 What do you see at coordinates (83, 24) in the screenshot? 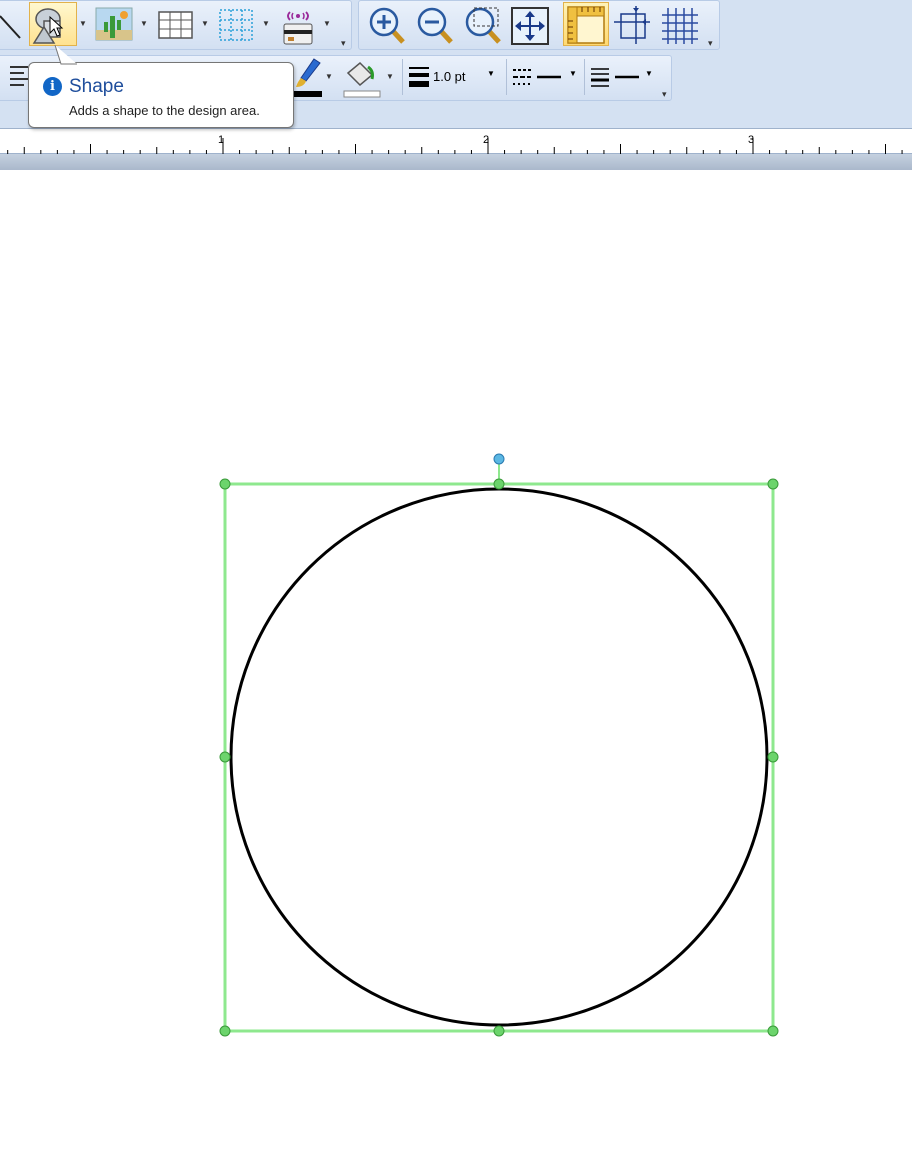
I see `shape-dropdown-arrow: ▼` at bounding box center [83, 24].